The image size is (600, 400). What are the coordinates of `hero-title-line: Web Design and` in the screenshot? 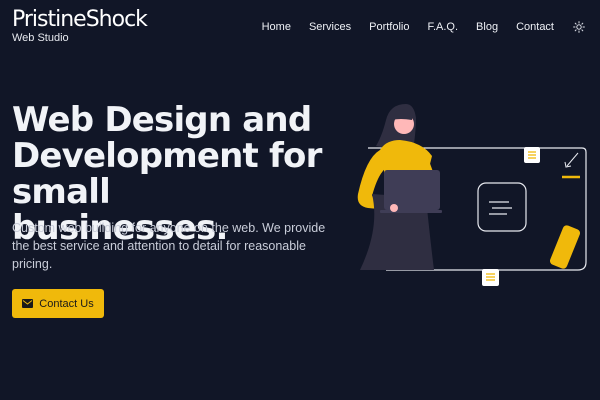 It's located at (162, 120).